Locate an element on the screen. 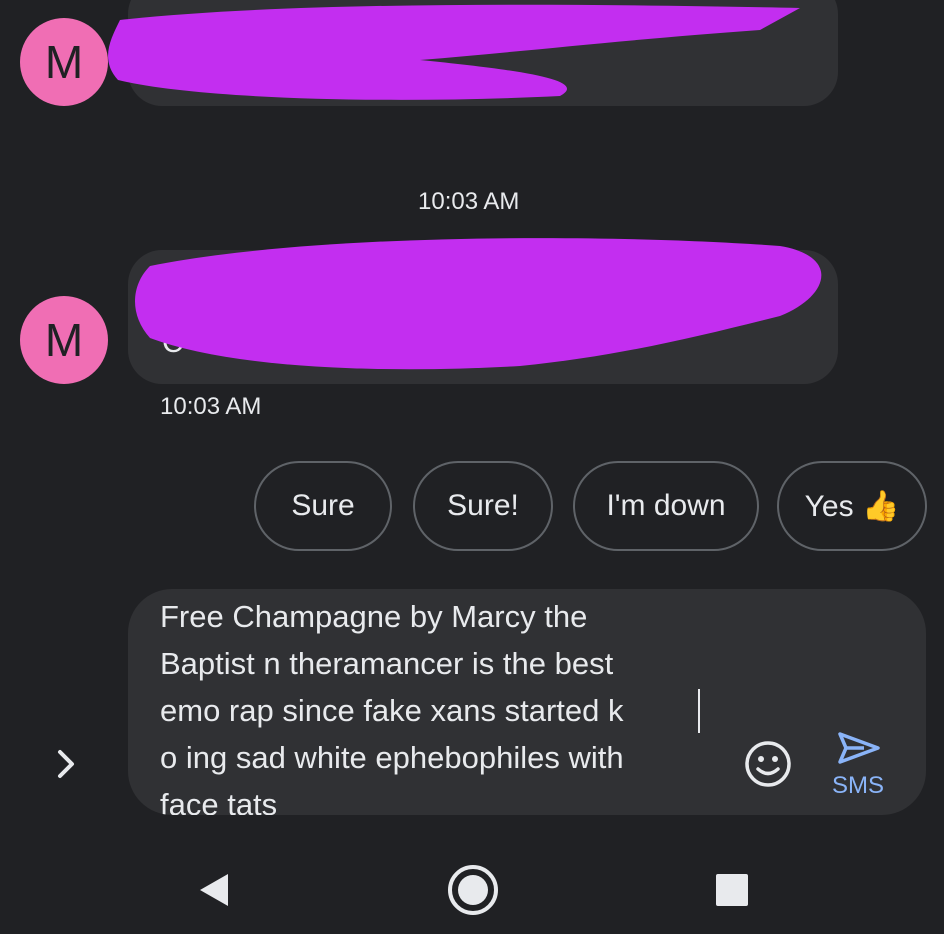  text-caret is located at coordinates (699, 711).